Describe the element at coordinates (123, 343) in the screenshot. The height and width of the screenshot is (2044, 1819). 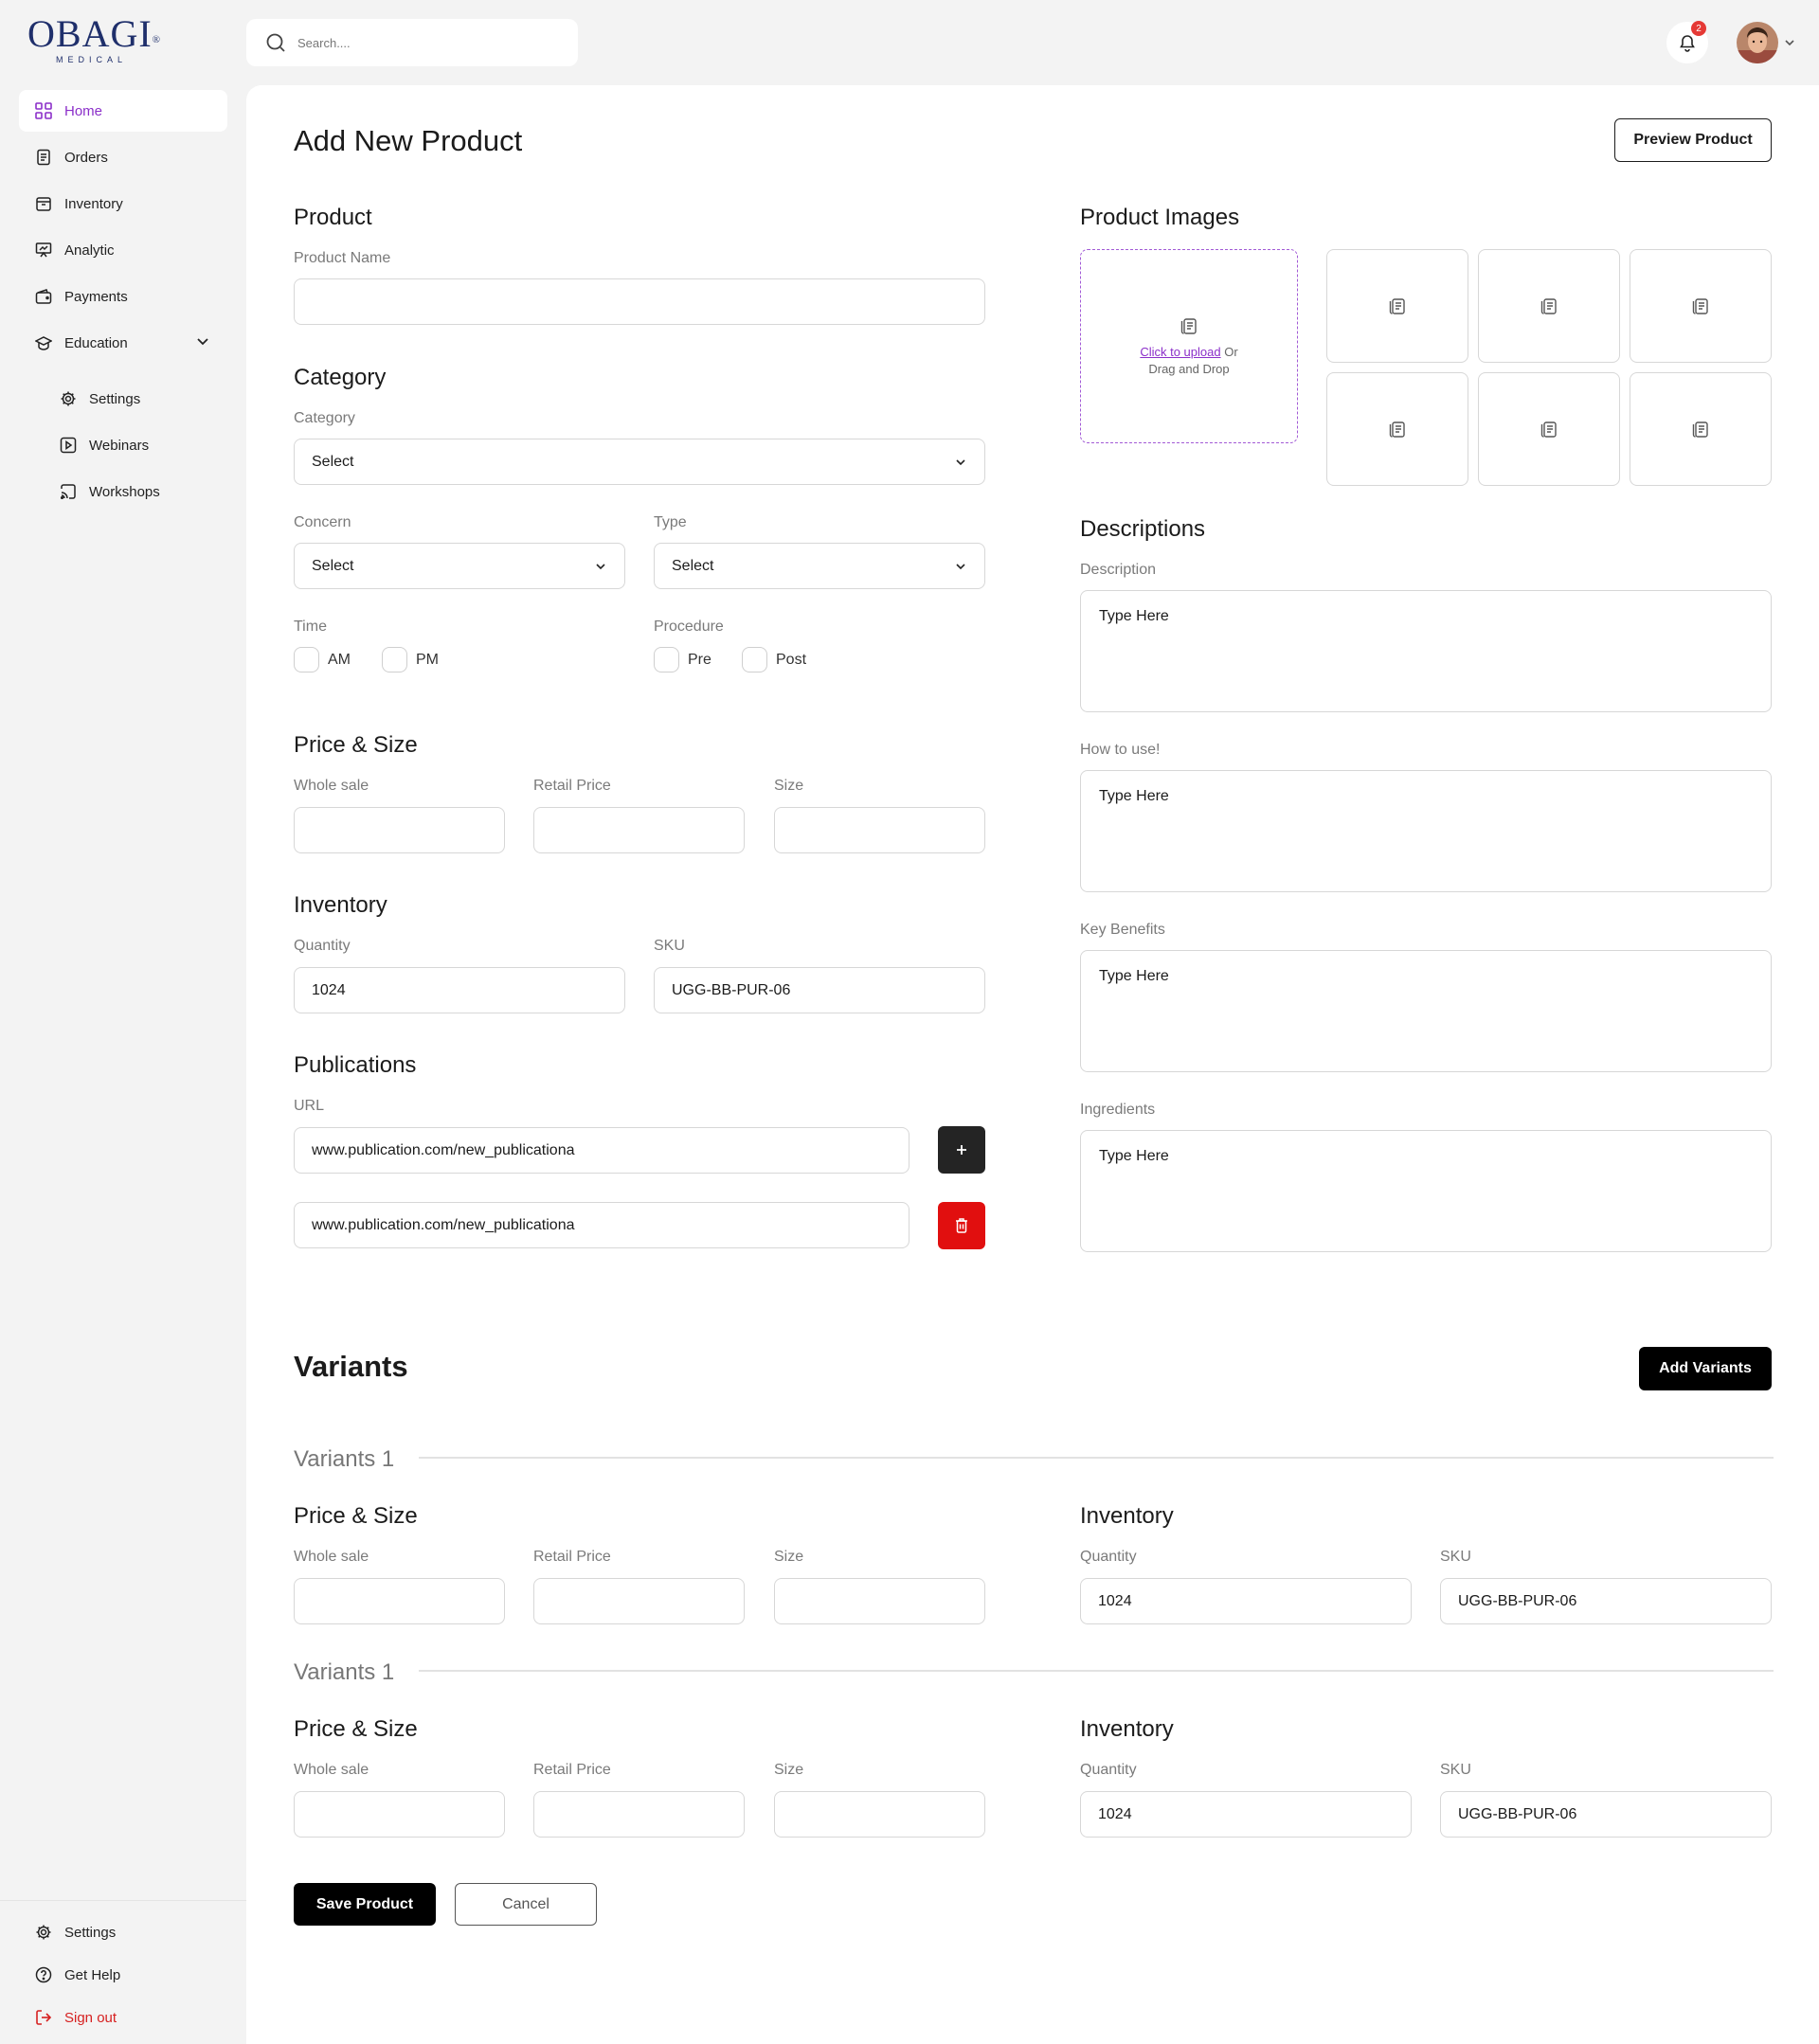
I see `sidebar-item-education: Education` at that location.